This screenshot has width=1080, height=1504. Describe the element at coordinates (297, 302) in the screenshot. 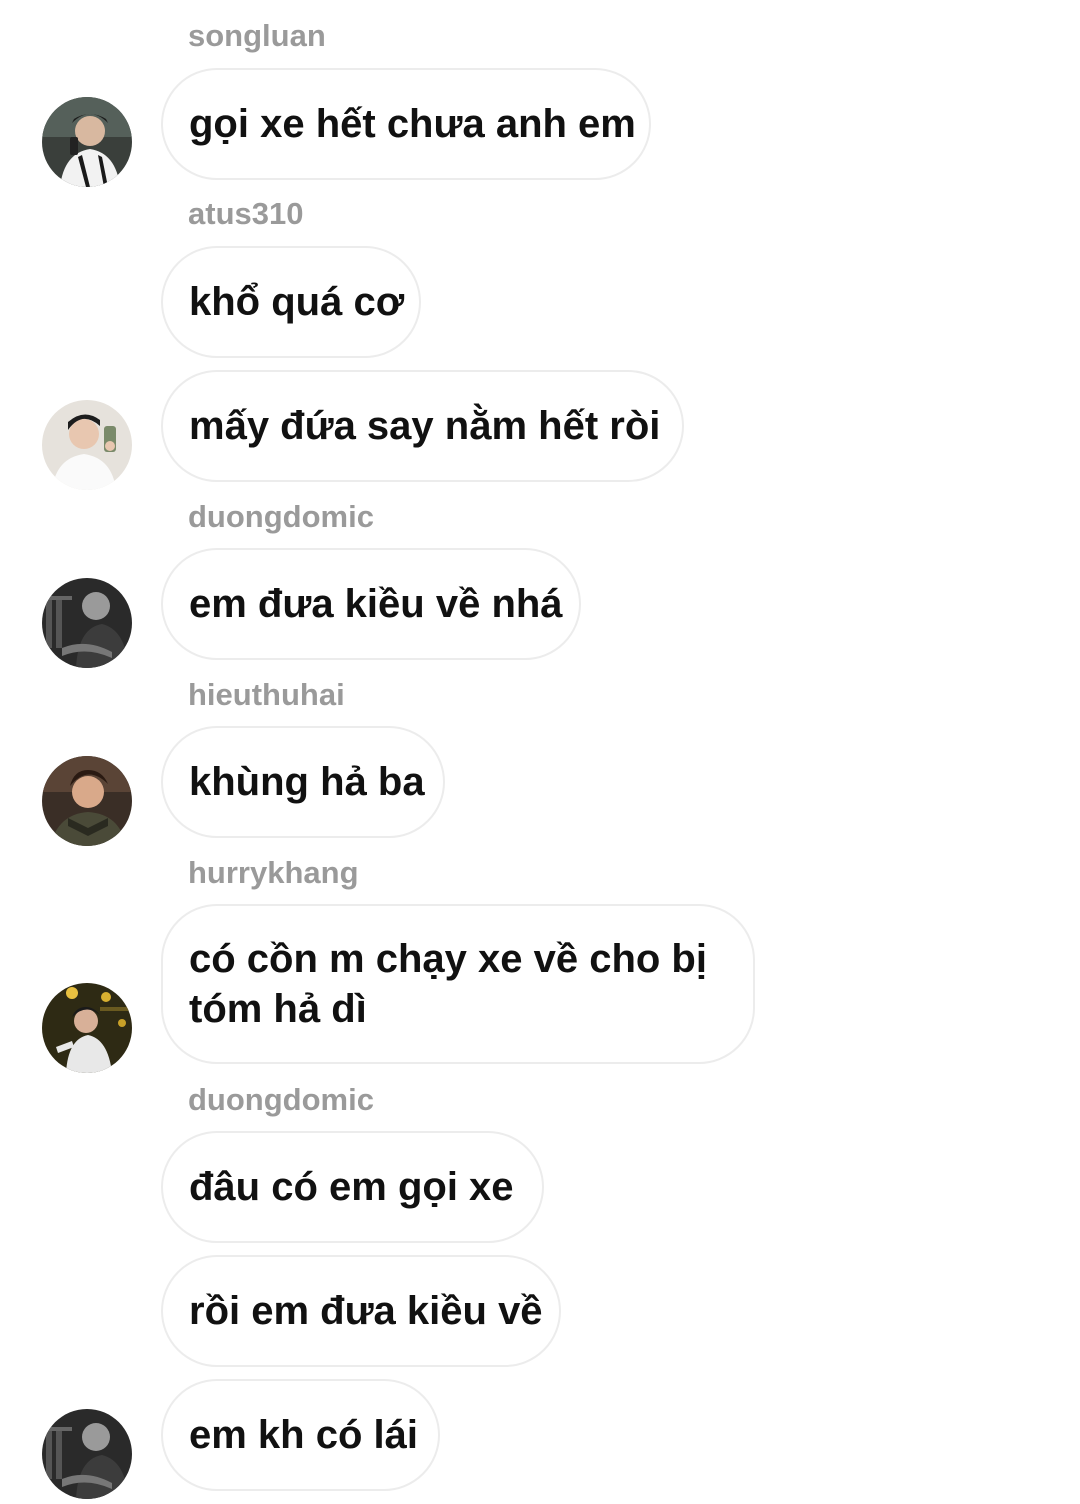

I see `message-text: khổ quá cơ` at that location.